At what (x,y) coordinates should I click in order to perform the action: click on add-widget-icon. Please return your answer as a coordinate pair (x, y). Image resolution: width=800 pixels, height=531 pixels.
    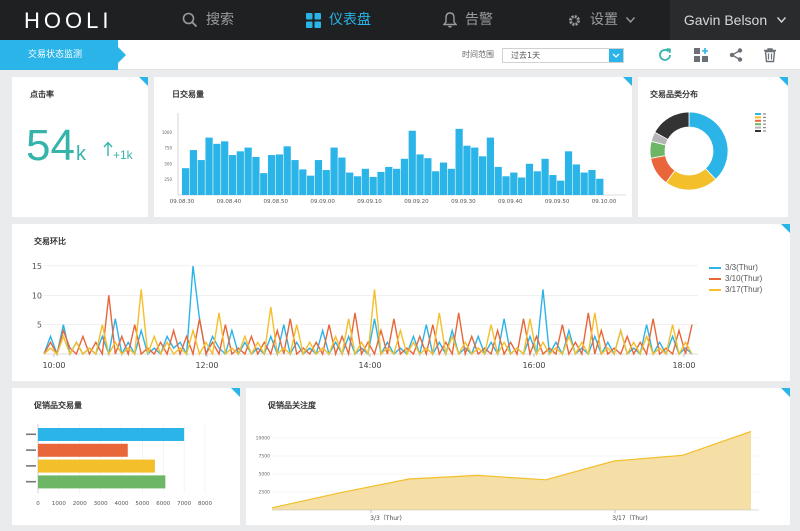
    Looking at the image, I should click on (701, 55).